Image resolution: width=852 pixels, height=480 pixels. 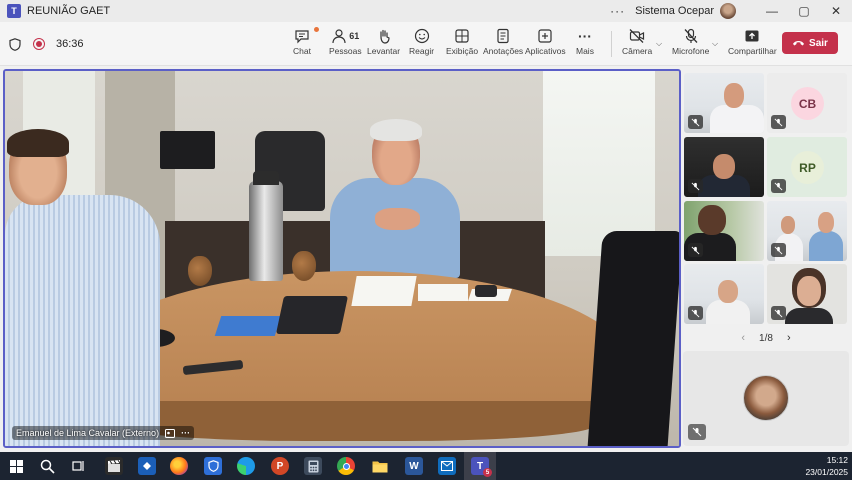 I want to click on previous-page-button: ‹, so click(x=743, y=338).